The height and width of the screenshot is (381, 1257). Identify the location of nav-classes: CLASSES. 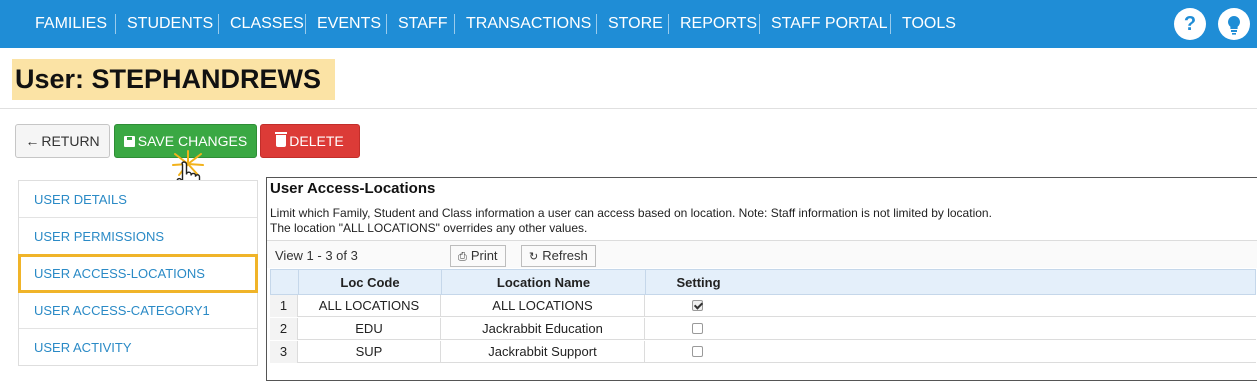
(267, 24).